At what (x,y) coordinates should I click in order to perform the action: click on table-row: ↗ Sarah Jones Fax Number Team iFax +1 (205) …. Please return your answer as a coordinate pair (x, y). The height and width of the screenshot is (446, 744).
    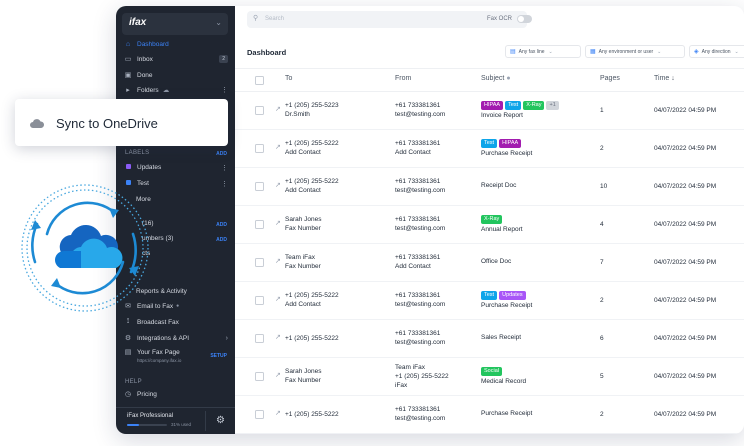
    Looking at the image, I should click on (489, 376).